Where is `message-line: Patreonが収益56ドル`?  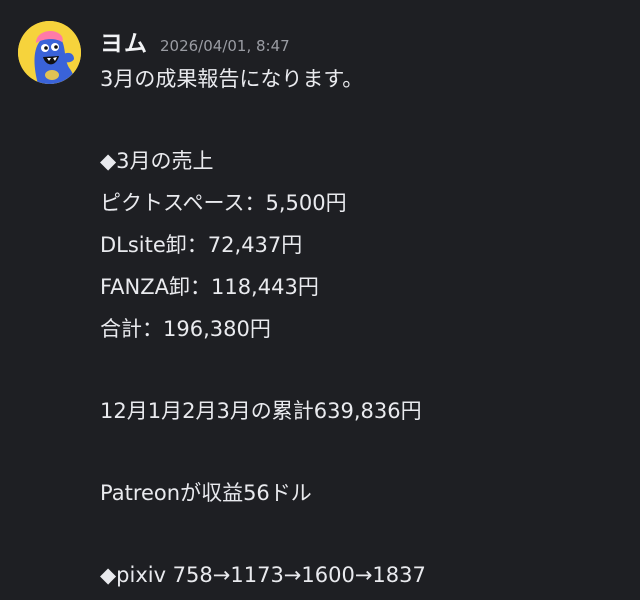
message-line: Patreonが収益56ドル is located at coordinates (206, 493).